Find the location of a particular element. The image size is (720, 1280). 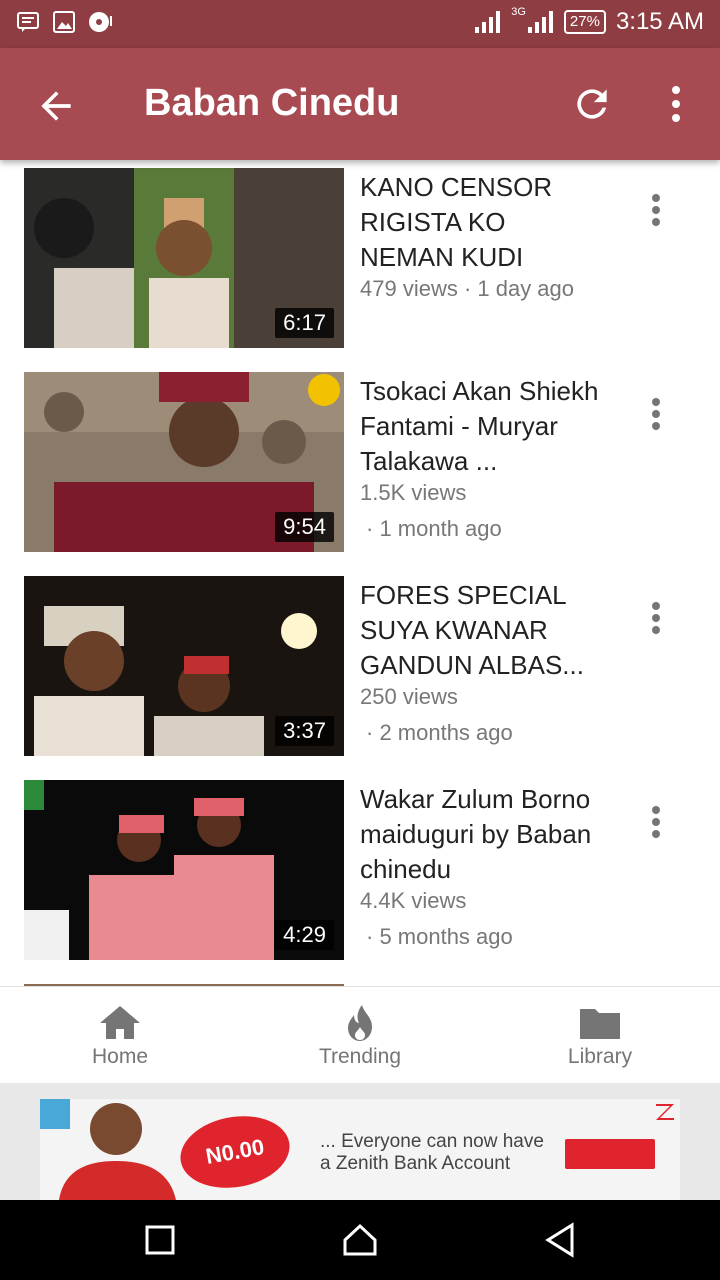

video-thumbnail: 9:54 is located at coordinates (184, 462).